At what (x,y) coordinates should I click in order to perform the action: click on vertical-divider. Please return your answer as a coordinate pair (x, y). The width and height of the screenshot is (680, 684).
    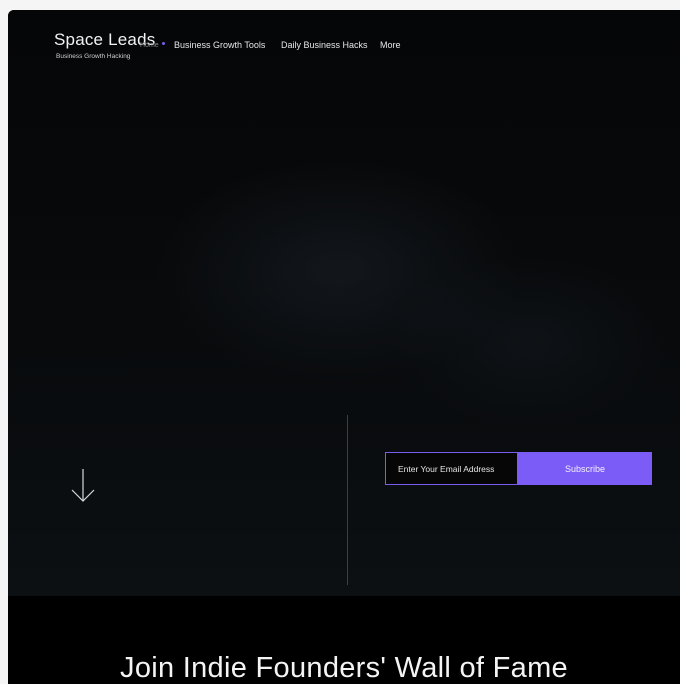
    Looking at the image, I should click on (347, 500).